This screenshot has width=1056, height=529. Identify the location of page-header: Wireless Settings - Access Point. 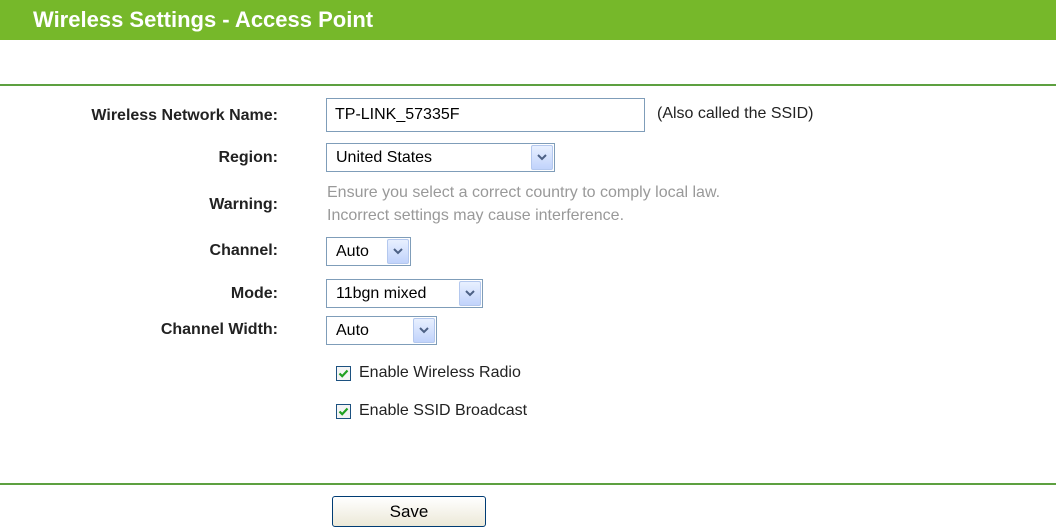
(528, 20).